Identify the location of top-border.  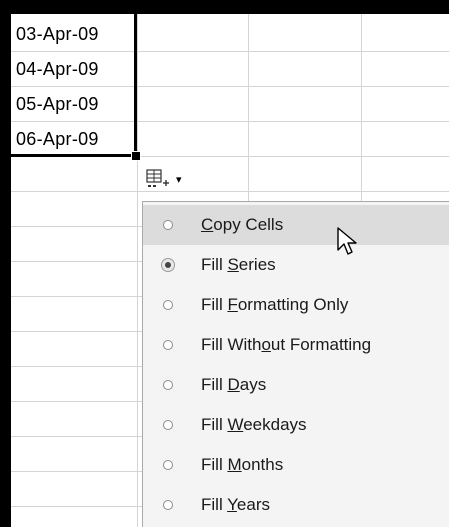
(224, 7).